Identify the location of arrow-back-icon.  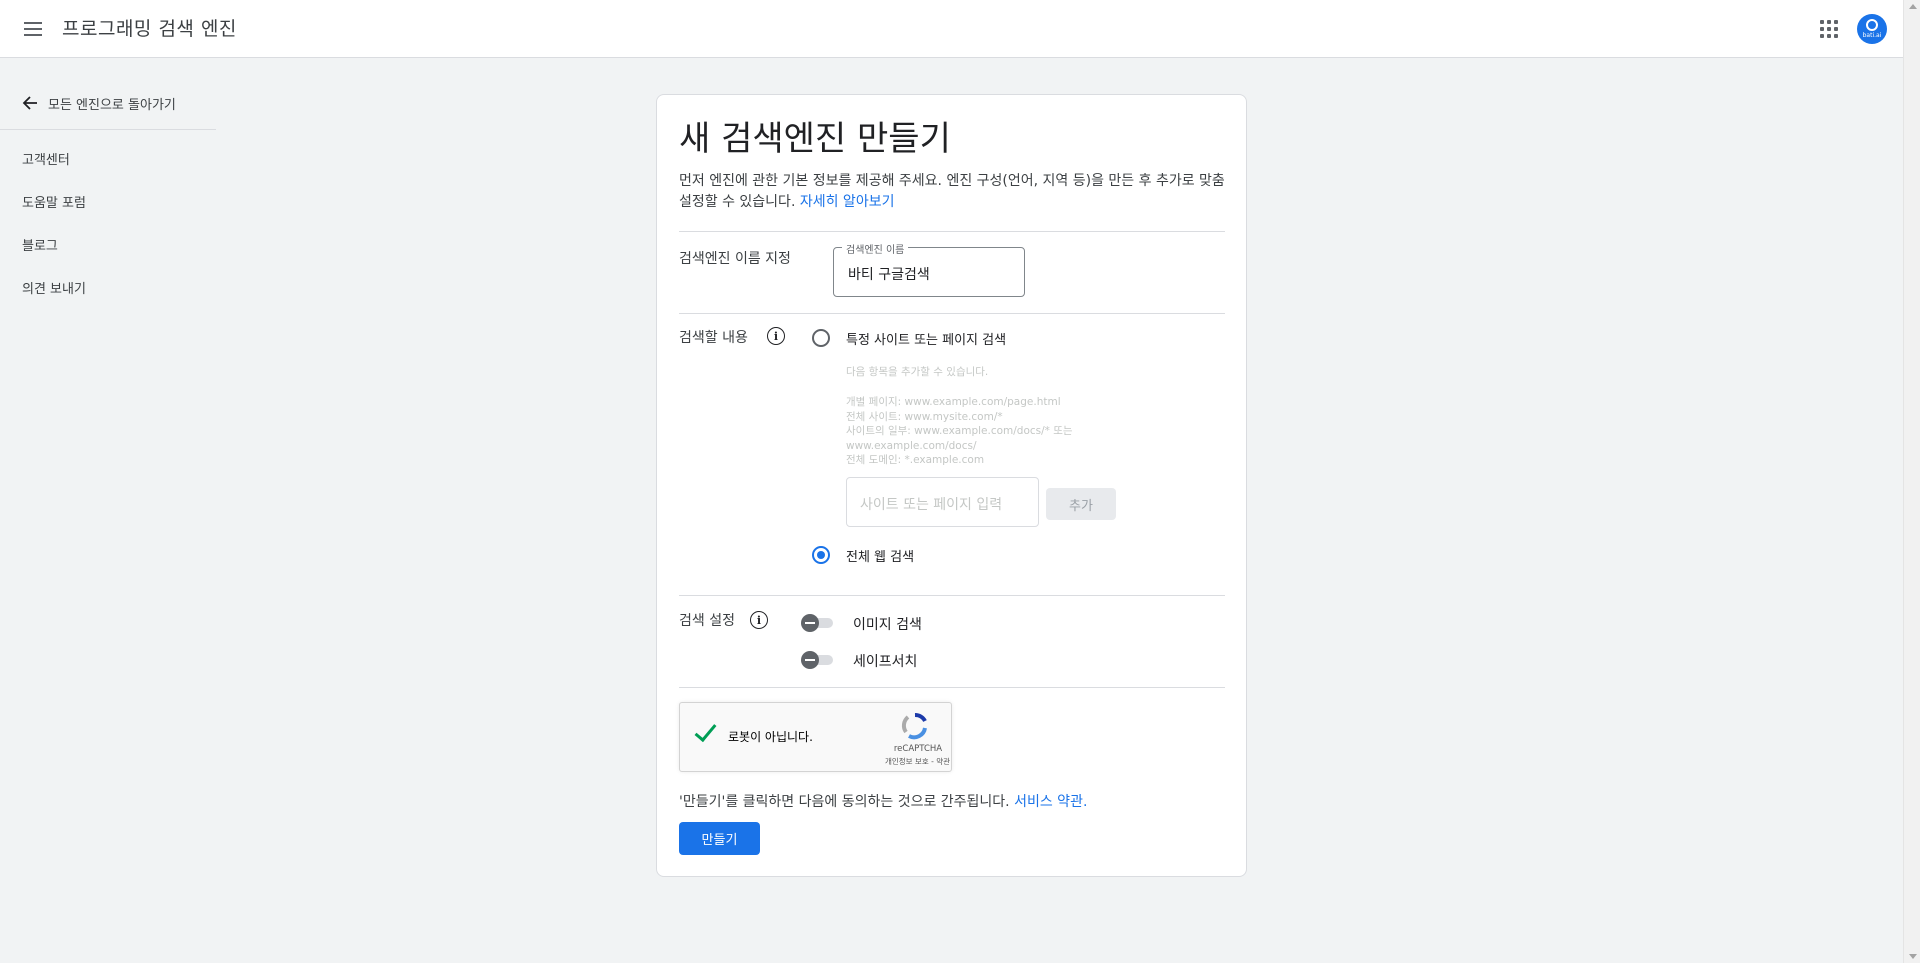
(29, 103).